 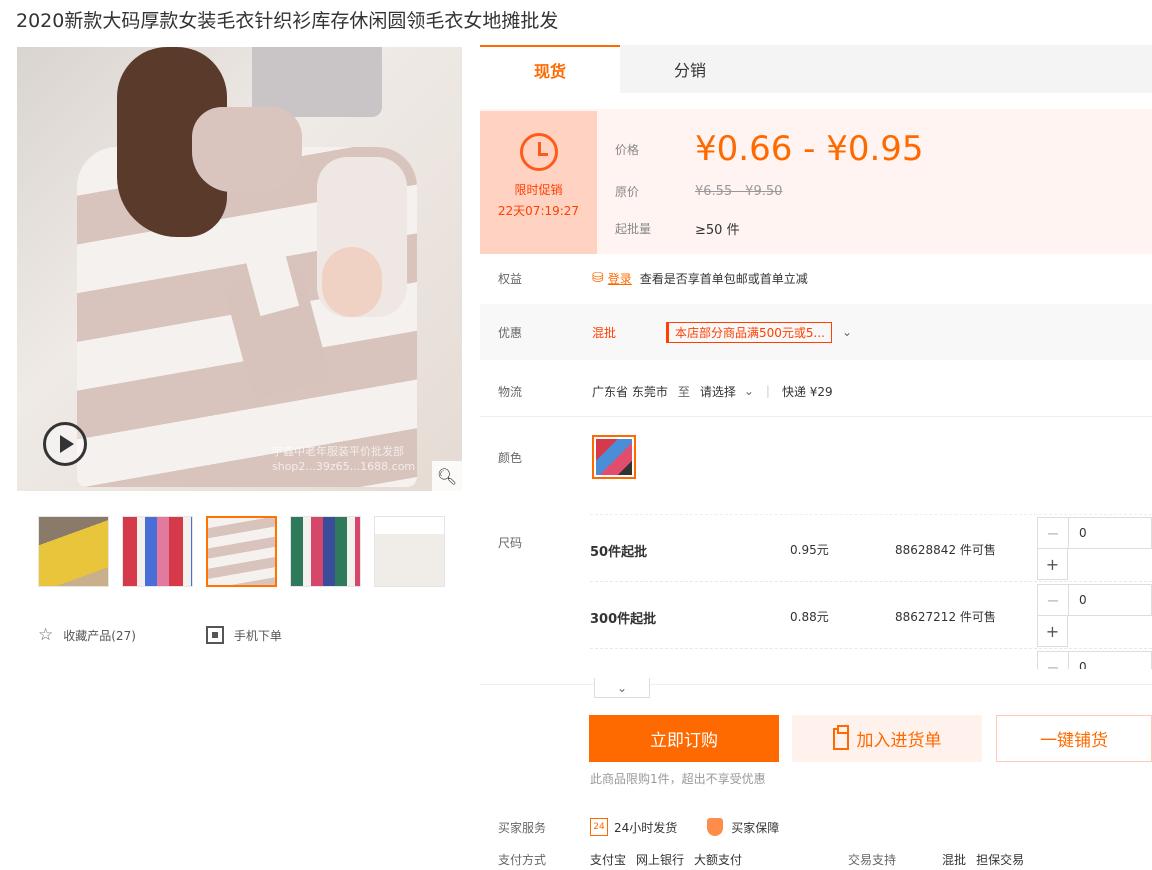 I want to click on trade-method: 混批, so click(x=954, y=860).